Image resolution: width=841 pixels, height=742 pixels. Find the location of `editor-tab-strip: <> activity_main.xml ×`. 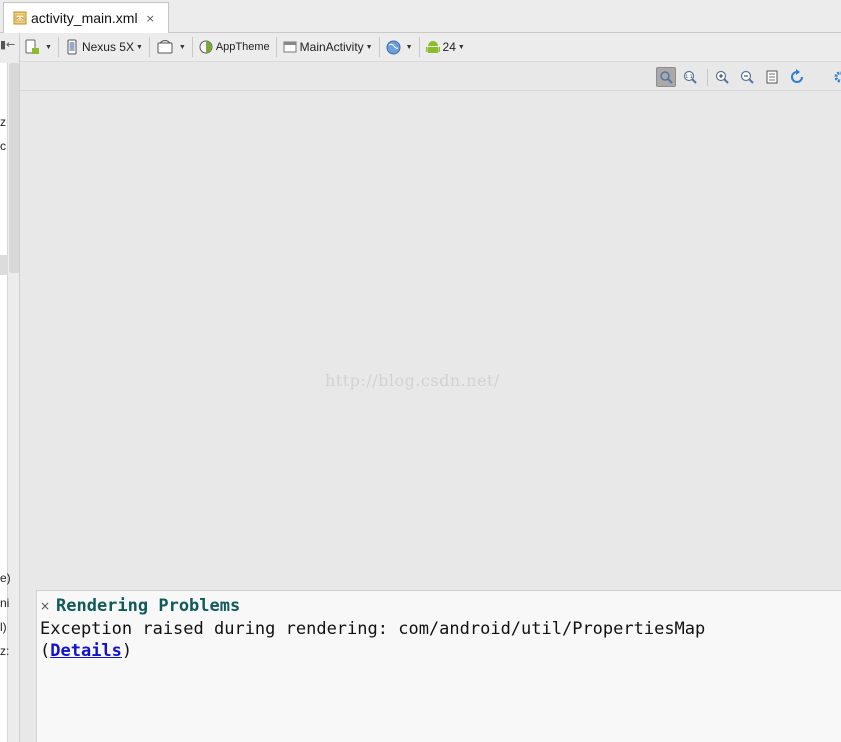

editor-tab-strip: <> activity_main.xml × is located at coordinates (420, 16).